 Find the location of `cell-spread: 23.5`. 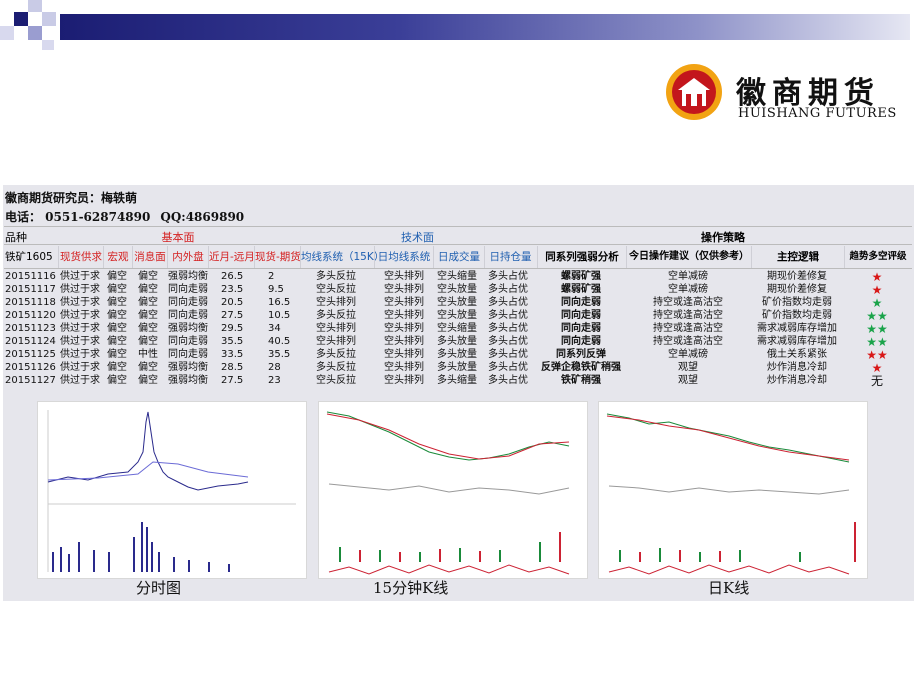

cell-spread: 23.5 is located at coordinates (232, 289).